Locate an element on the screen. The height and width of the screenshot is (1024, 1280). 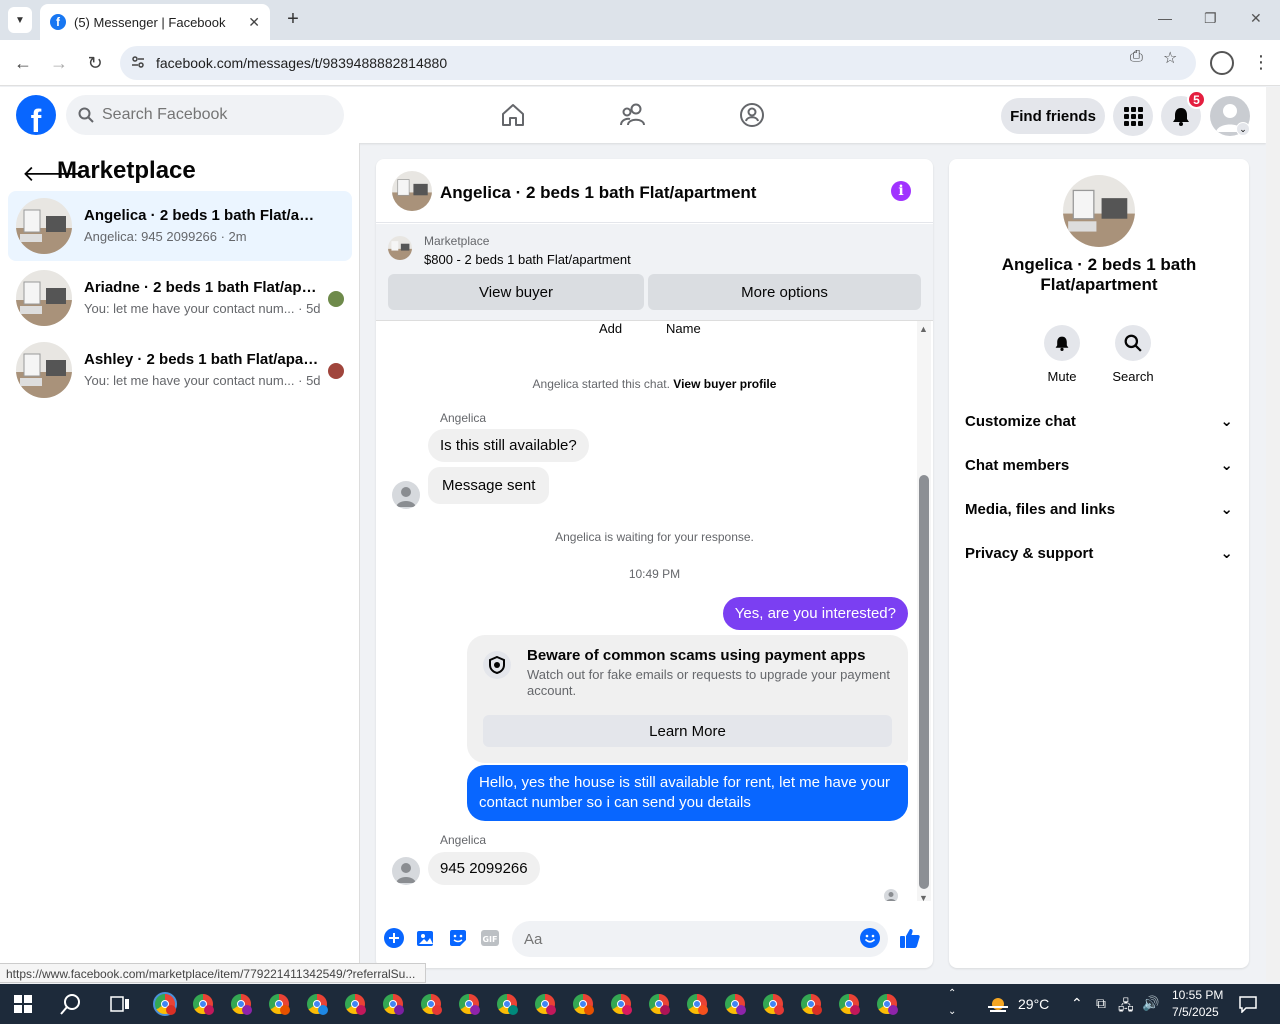
tray-chevron-icon: ⌃ is located at coordinates (1077, 1003).